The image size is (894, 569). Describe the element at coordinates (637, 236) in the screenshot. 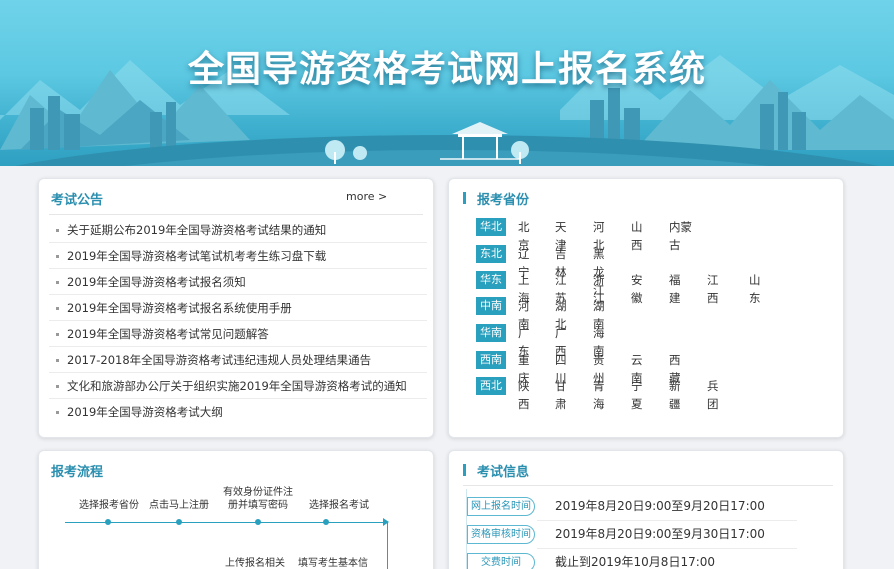

I see `province-link: 山西` at that location.